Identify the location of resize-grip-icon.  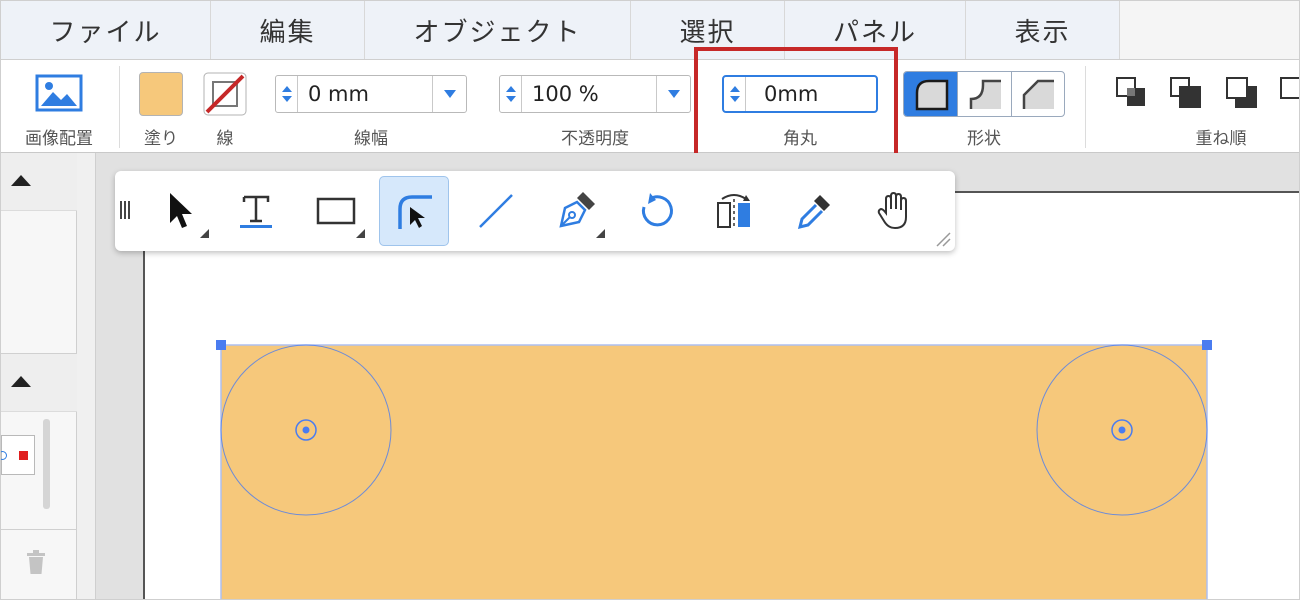
(942, 238).